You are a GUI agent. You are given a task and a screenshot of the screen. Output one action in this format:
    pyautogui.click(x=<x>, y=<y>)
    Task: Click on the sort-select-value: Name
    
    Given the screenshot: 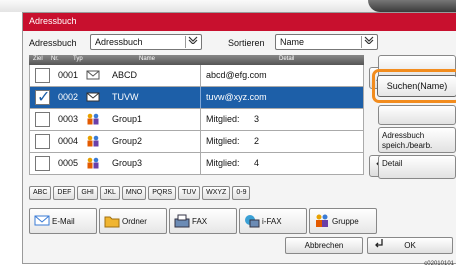 What is the action you would take?
    pyautogui.click(x=292, y=42)
    